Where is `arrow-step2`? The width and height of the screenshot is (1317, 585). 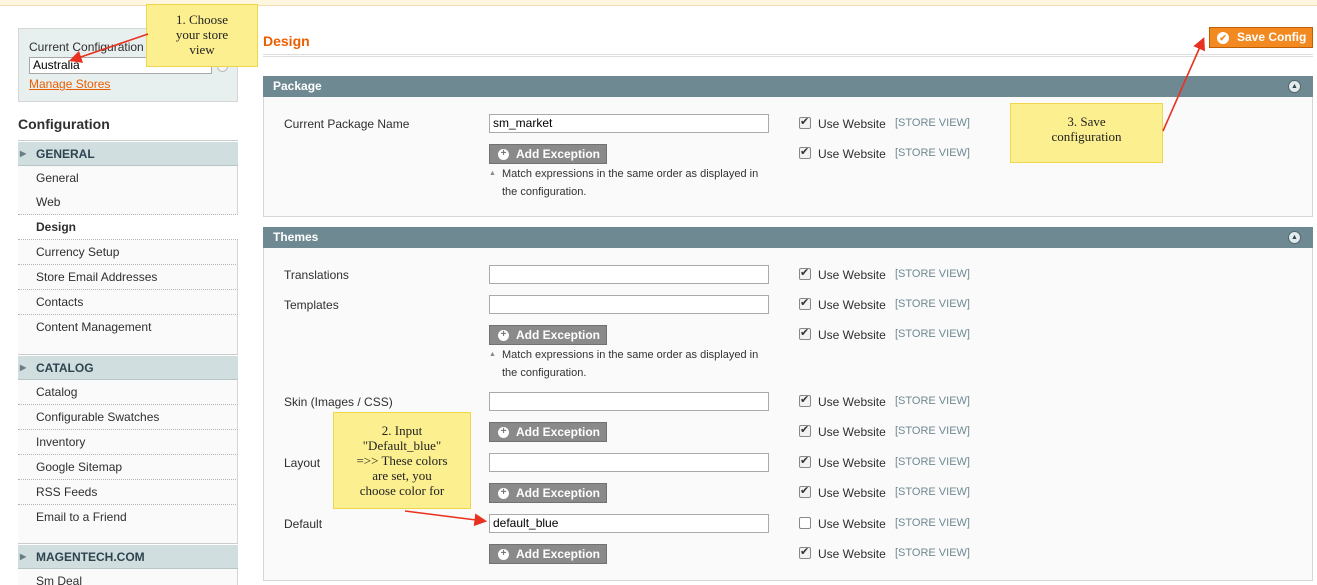 arrow-step2 is located at coordinates (446, 518).